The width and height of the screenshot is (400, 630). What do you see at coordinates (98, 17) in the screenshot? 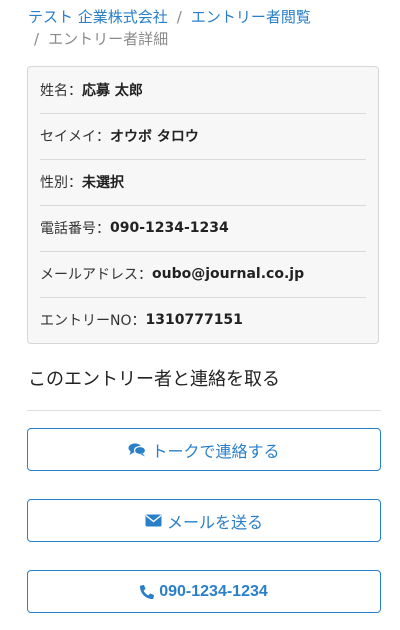
I see `breadcrumb-link-company: テスト 企業株式会社` at bounding box center [98, 17].